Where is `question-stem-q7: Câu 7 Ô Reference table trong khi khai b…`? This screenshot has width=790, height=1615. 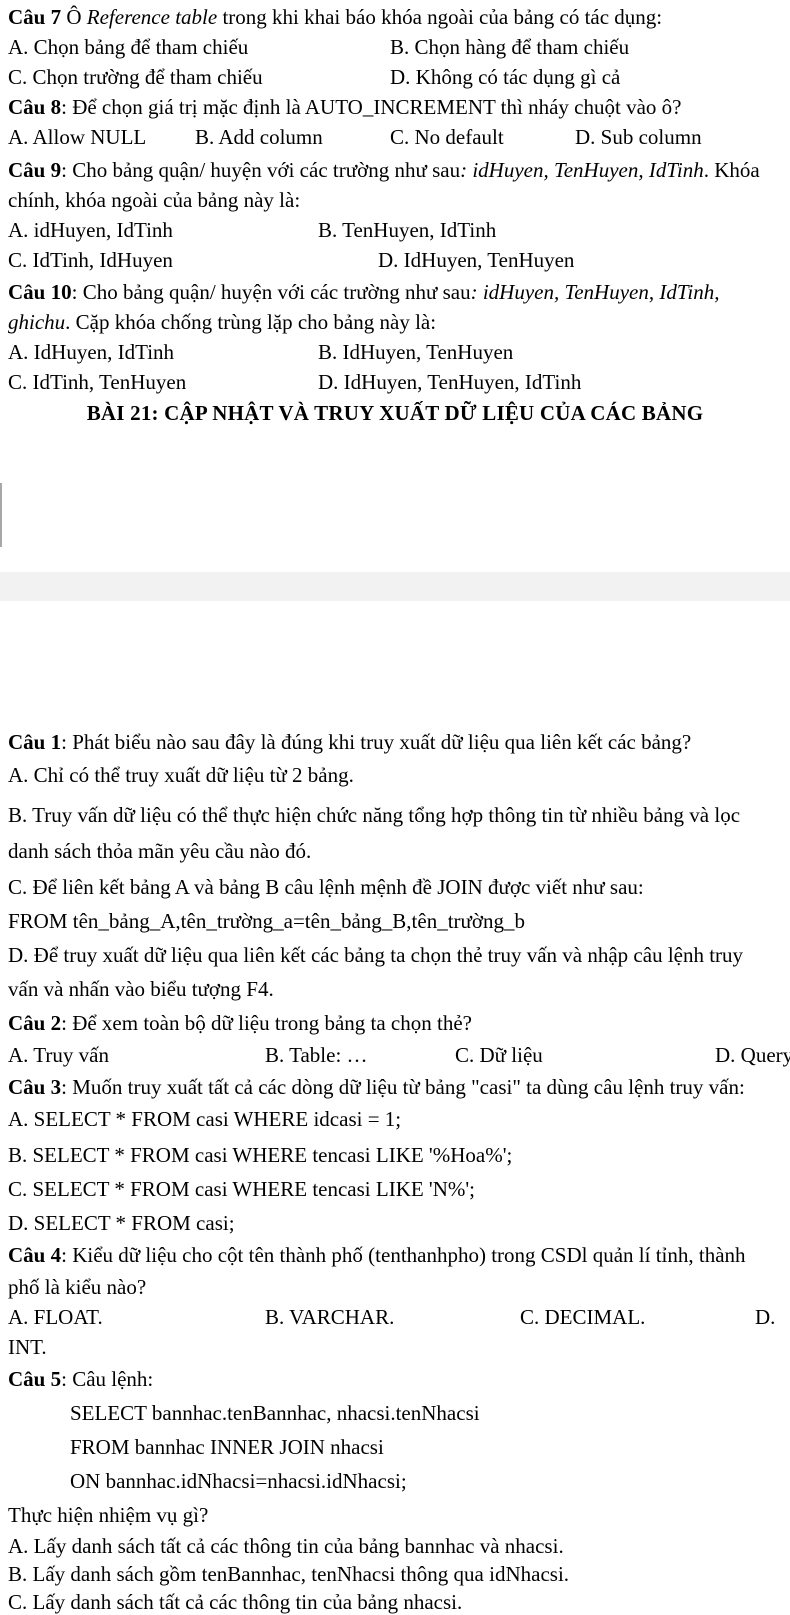 question-stem-q7: Câu 7 Ô Reference table trong khi khai b… is located at coordinates (335, 17).